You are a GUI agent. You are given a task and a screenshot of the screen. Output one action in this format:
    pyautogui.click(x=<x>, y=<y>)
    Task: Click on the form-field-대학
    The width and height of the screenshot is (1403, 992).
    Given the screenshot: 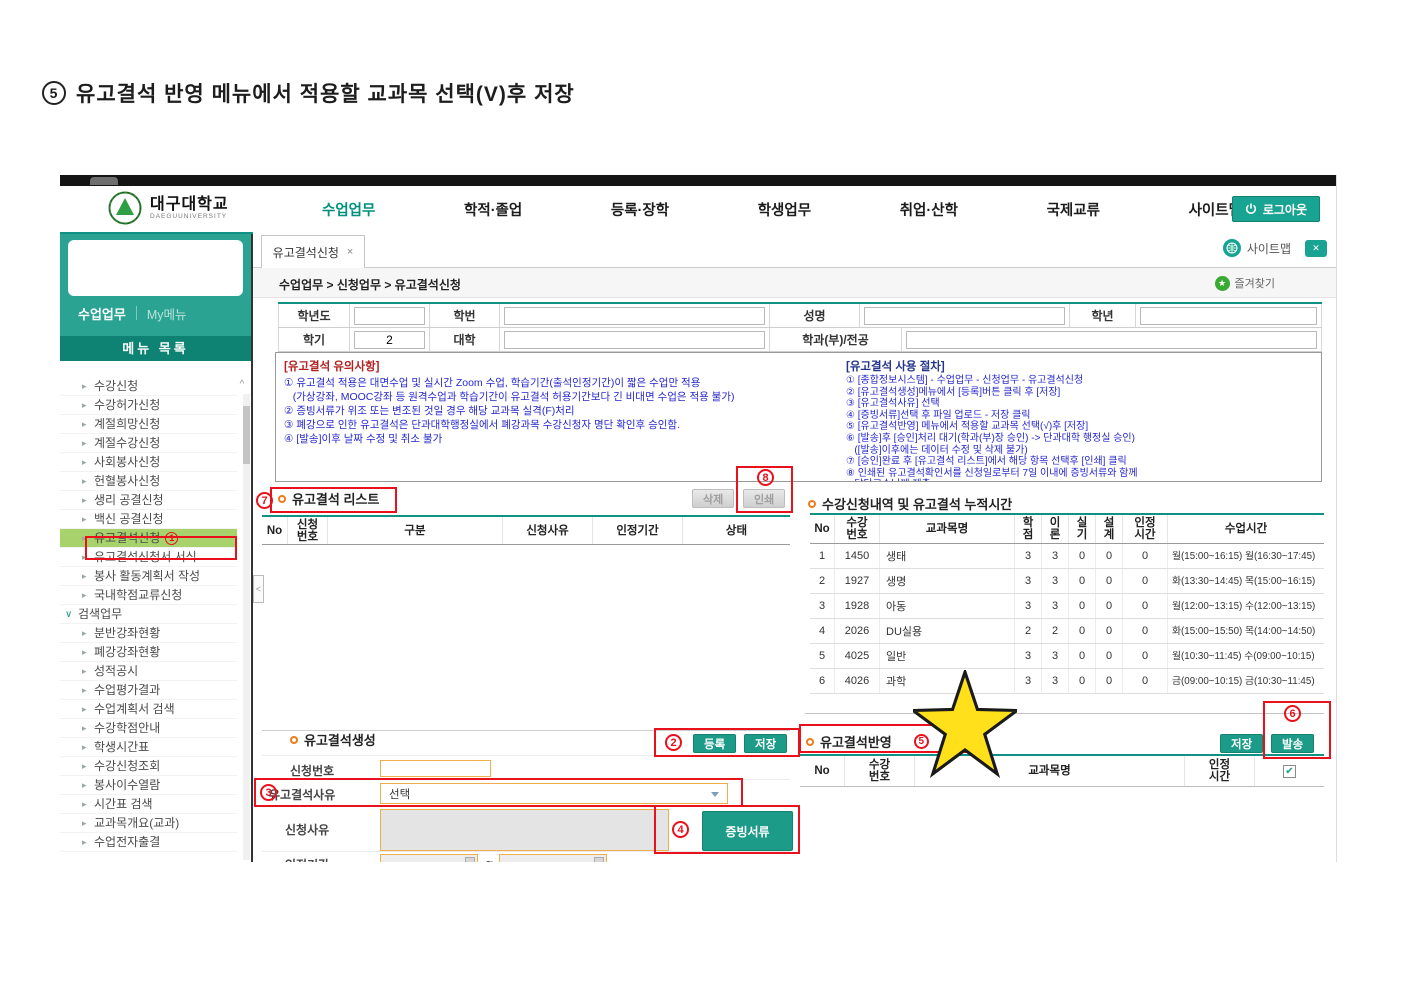 What is the action you would take?
    pyautogui.click(x=634, y=339)
    